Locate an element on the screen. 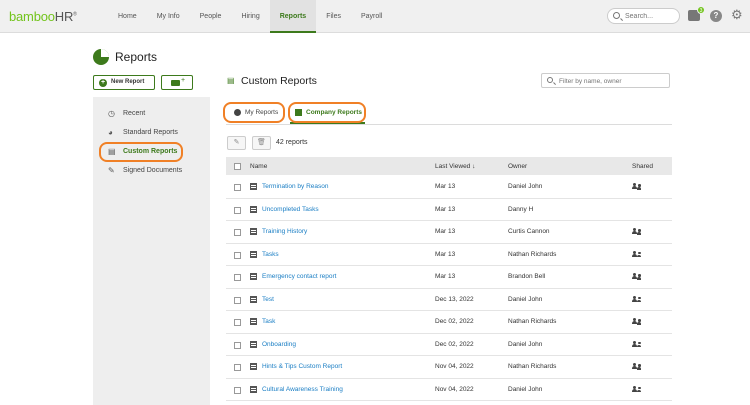 This screenshot has height=405, width=750. sidebar-item-label: Standard Reports is located at coordinates (150, 132).